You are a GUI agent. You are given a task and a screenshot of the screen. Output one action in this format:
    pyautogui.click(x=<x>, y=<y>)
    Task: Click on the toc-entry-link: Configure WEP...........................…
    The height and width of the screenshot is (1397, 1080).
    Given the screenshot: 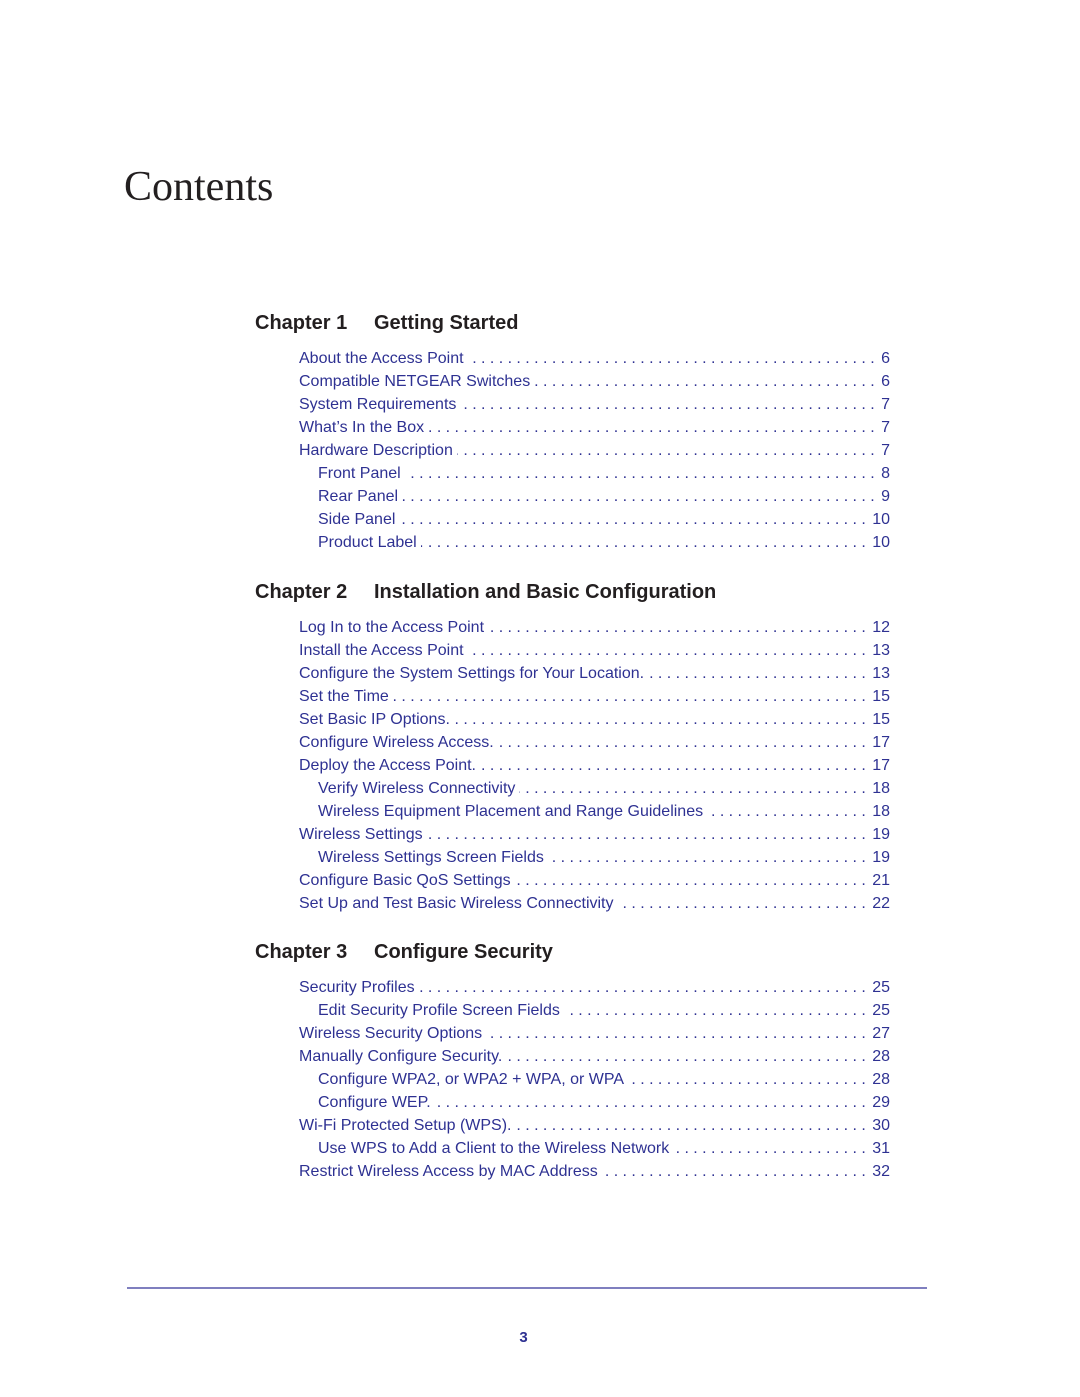 What is the action you would take?
    pyautogui.click(x=572, y=1102)
    